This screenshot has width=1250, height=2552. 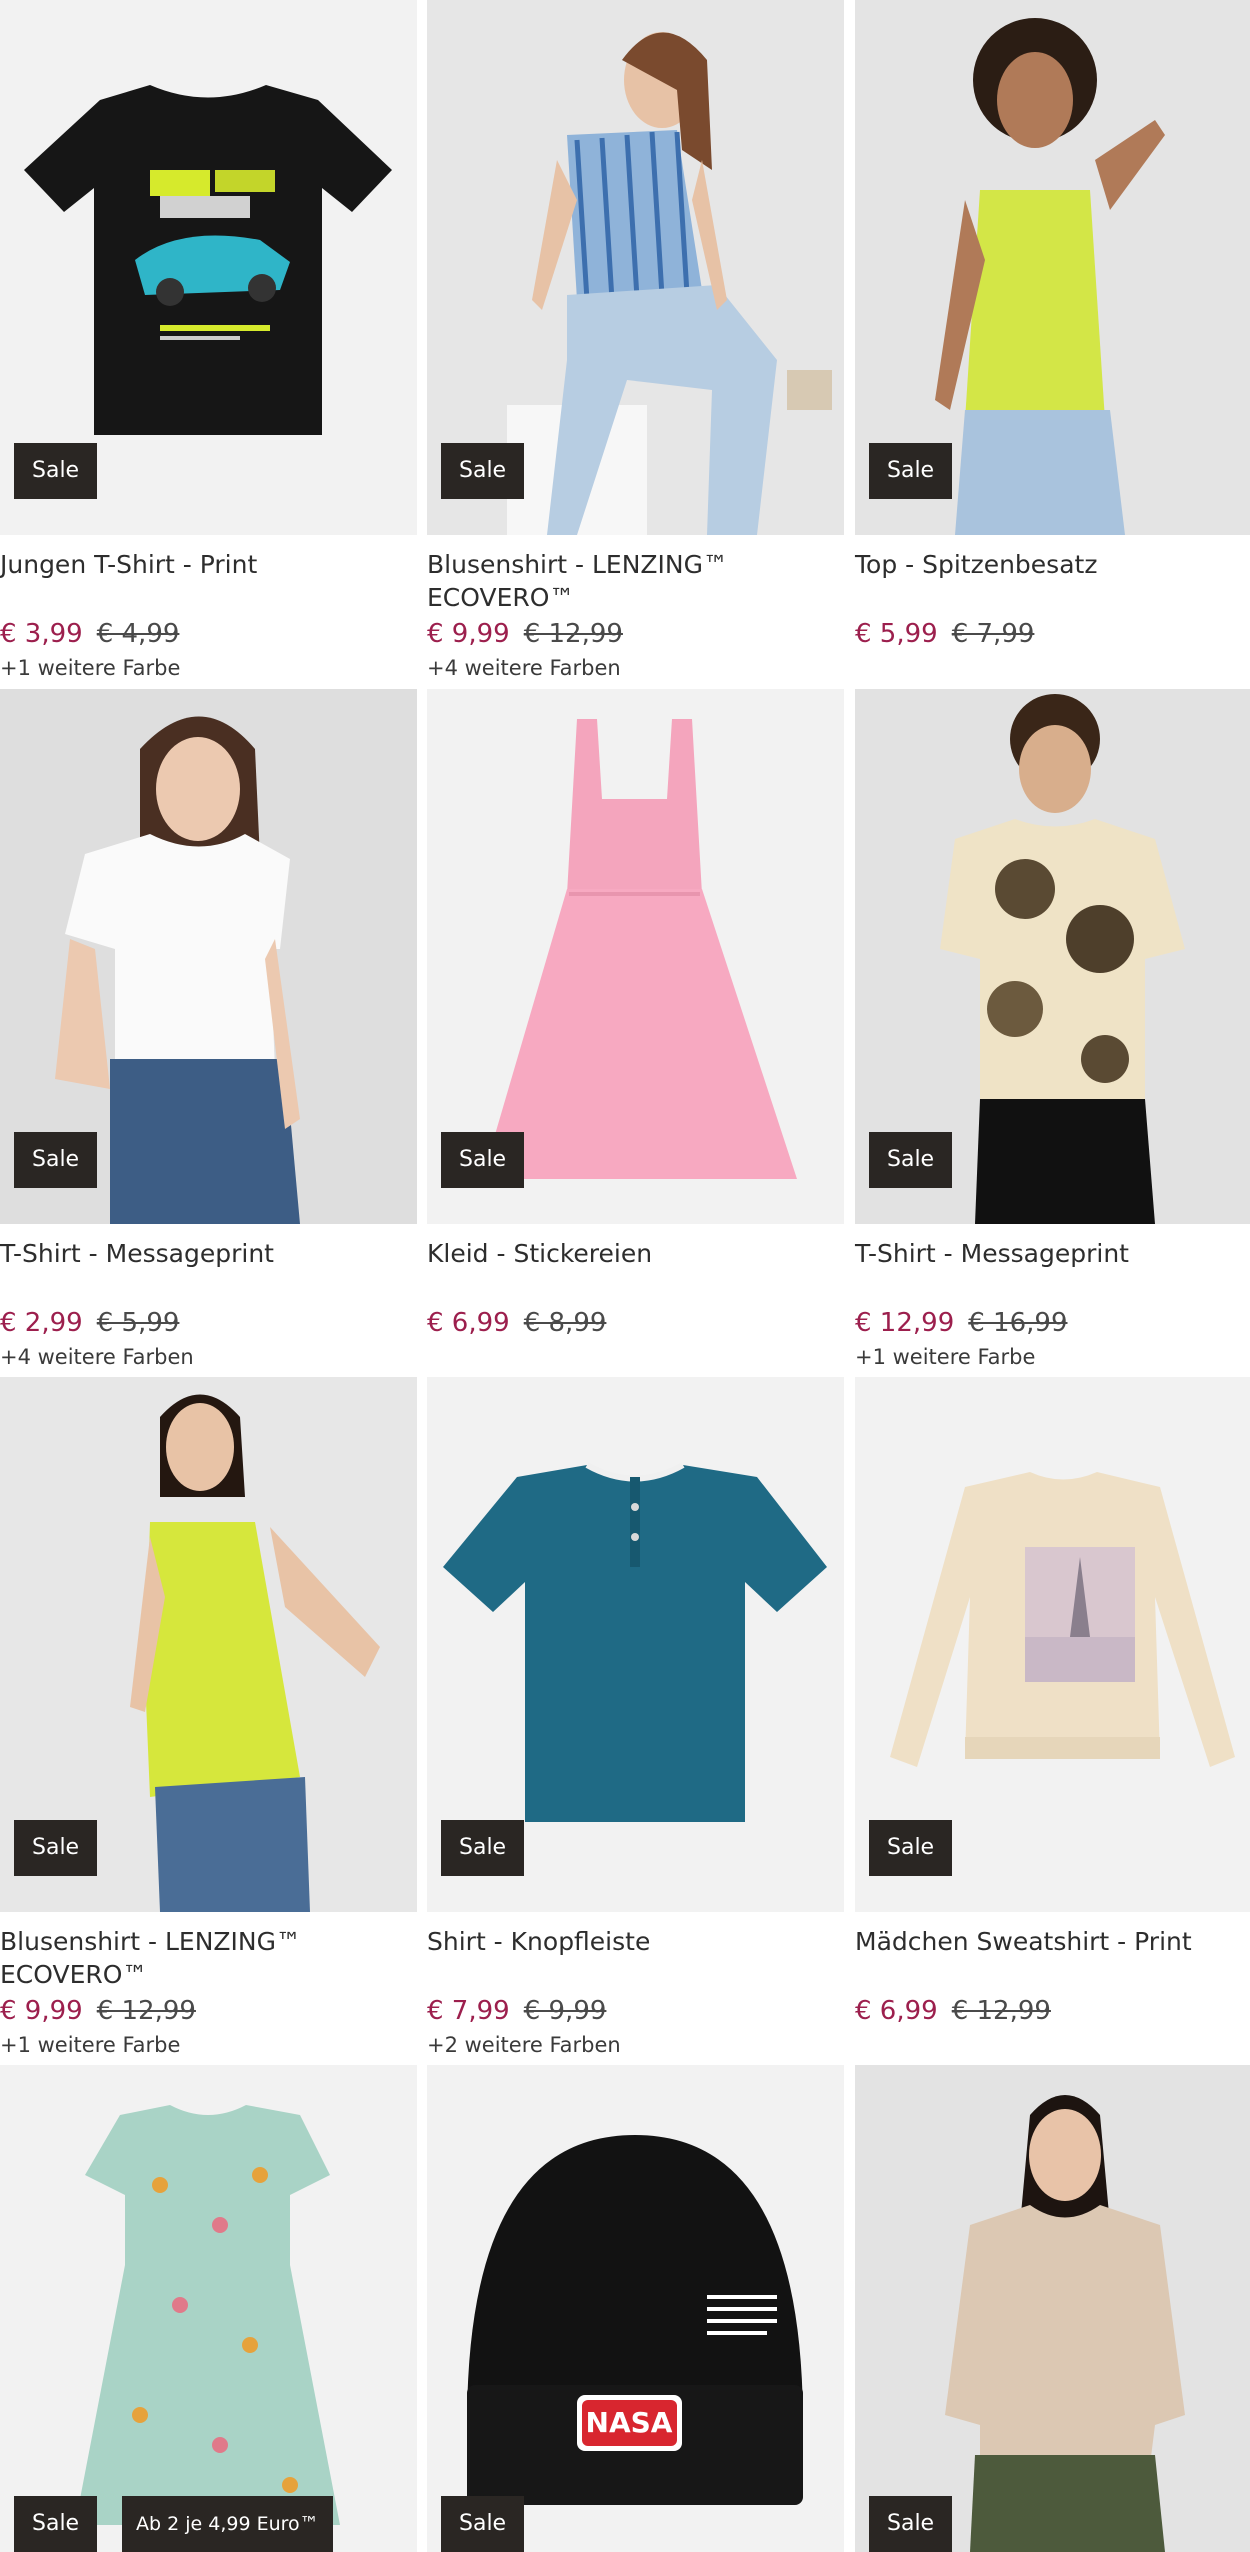 What do you see at coordinates (1052, 1958) in the screenshot?
I see `product-title: Mädchen Sweatshirt - Print` at bounding box center [1052, 1958].